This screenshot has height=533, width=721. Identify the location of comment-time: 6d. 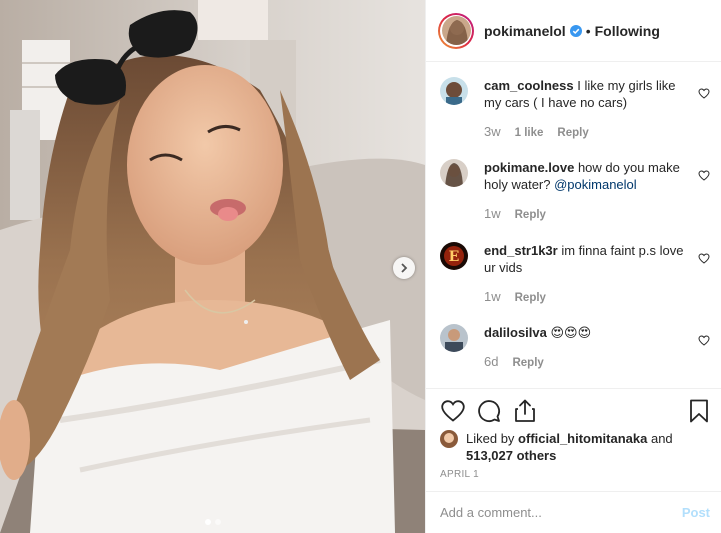
(491, 361).